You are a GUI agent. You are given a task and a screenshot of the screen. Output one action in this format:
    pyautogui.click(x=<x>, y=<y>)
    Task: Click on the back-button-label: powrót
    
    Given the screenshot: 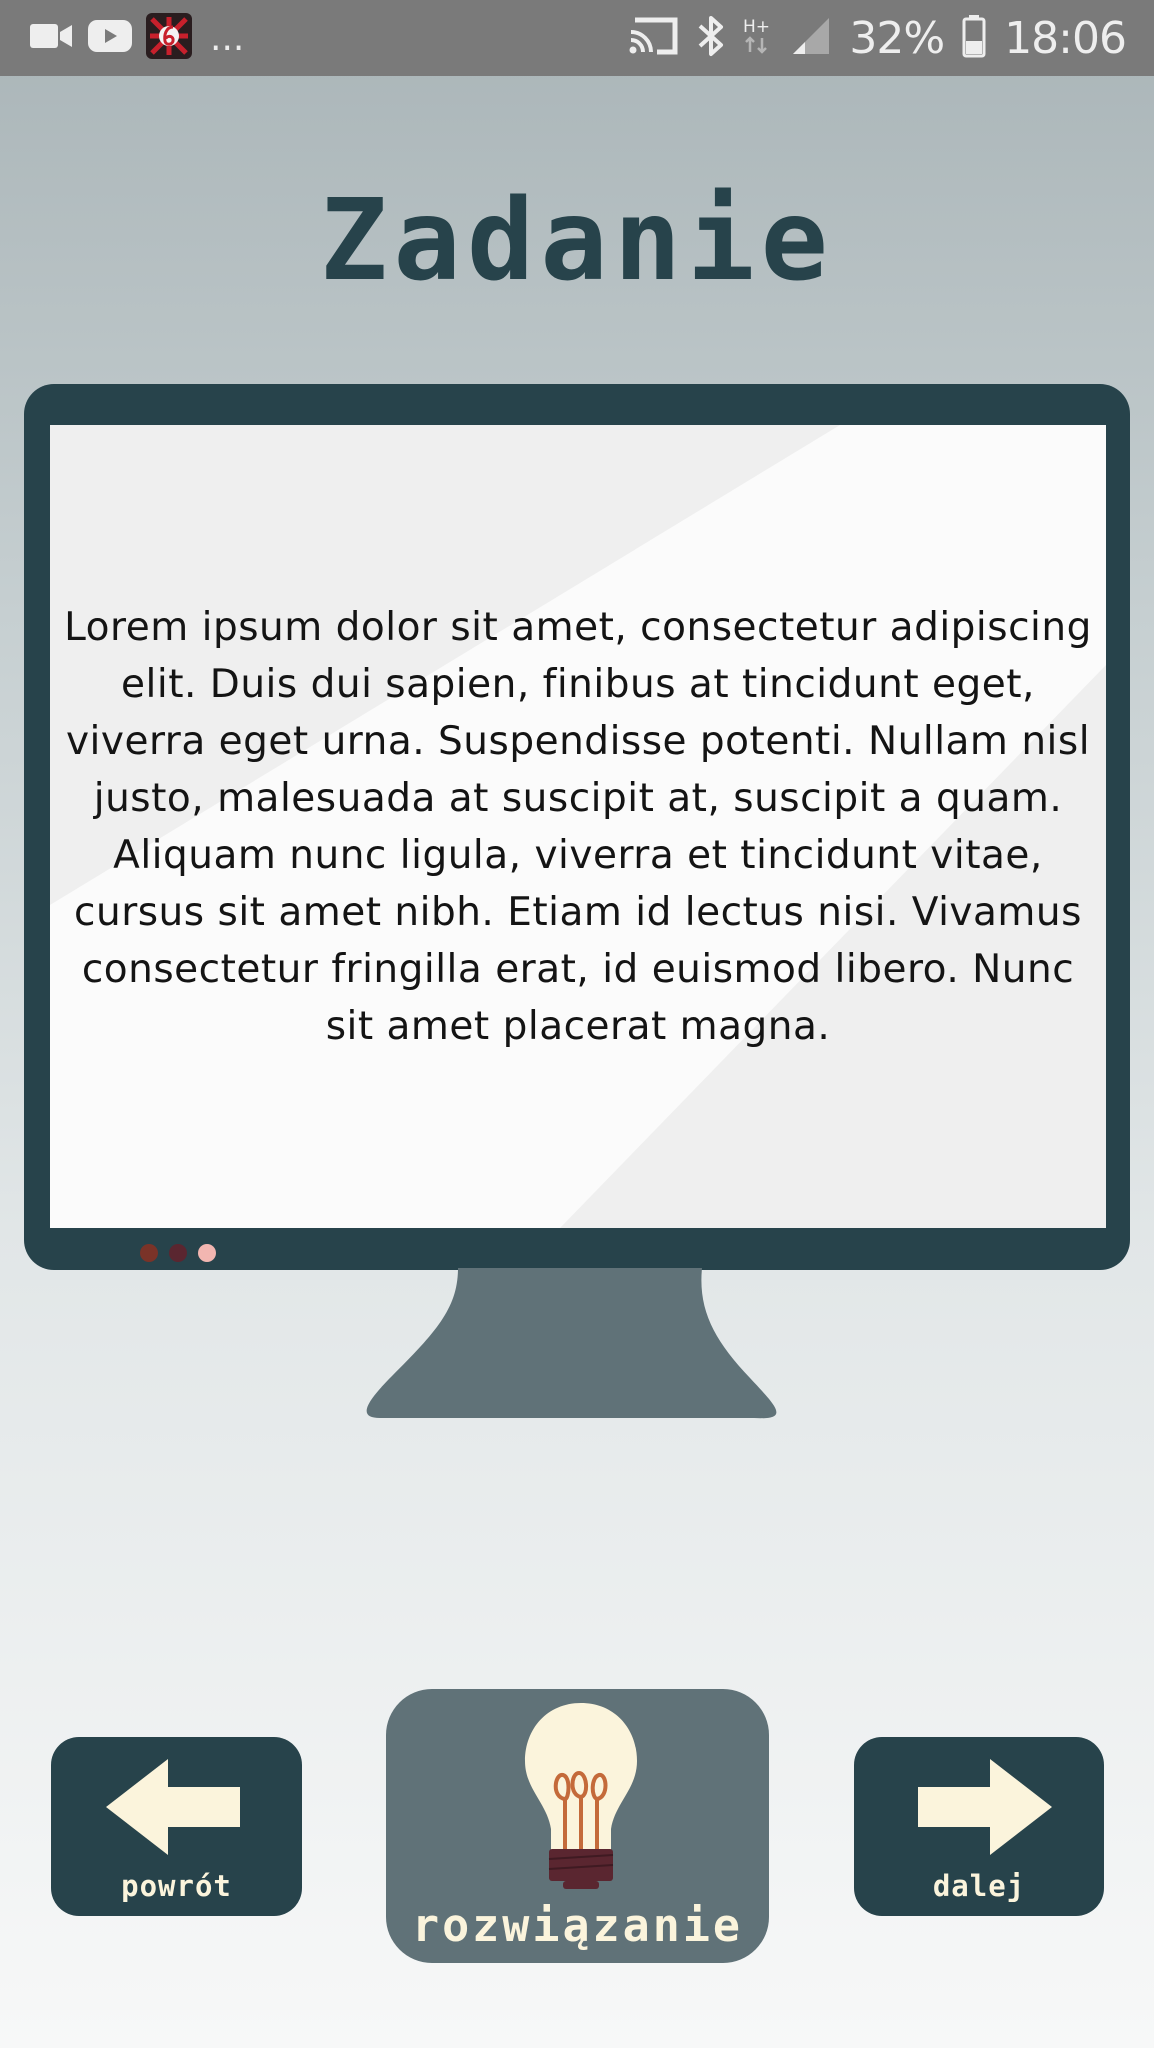 What is the action you would take?
    pyautogui.click(x=176, y=1886)
    